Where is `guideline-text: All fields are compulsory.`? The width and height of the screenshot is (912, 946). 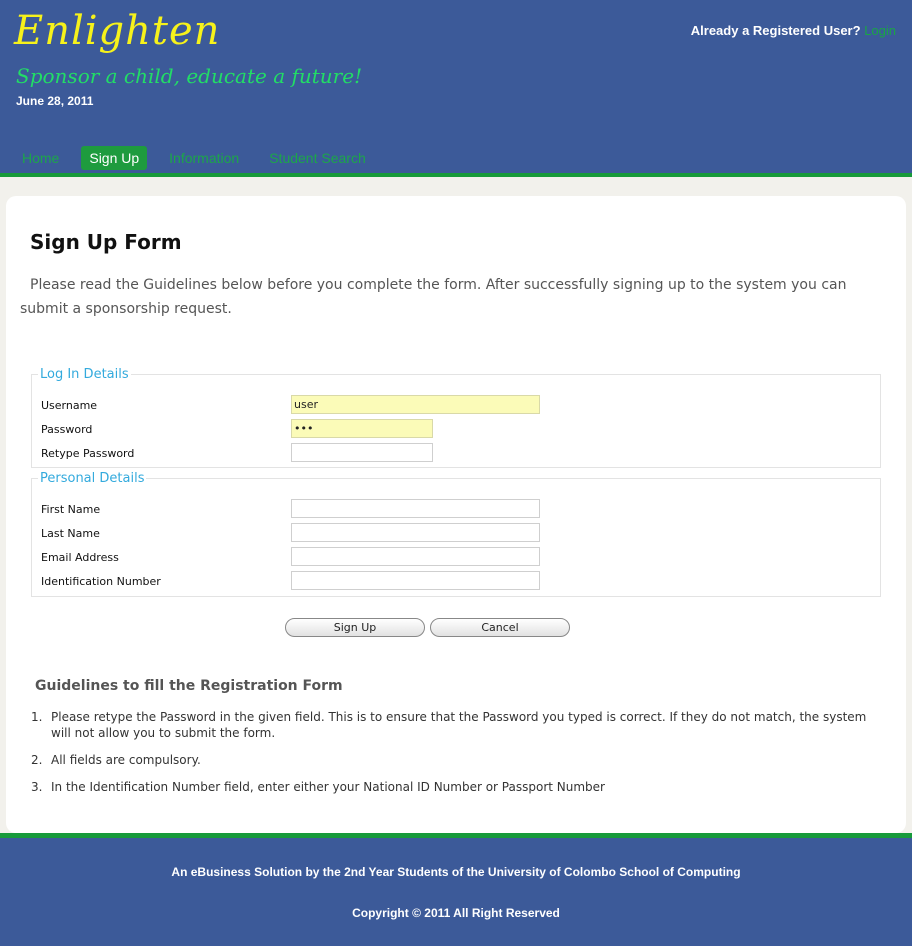
guideline-text: All fields are compulsory. is located at coordinates (126, 760).